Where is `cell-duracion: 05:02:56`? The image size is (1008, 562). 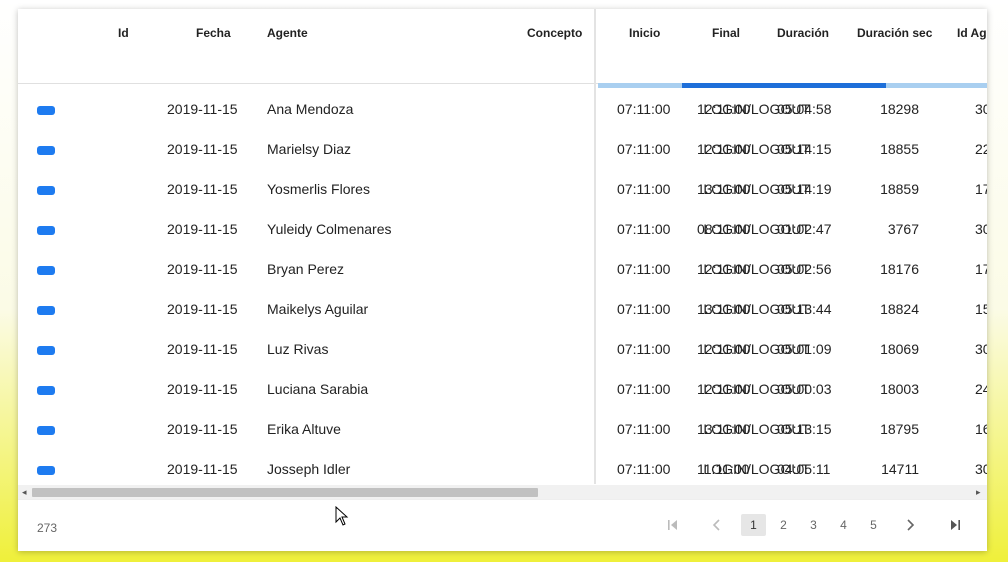
cell-duracion: 05:02:56 is located at coordinates (804, 269).